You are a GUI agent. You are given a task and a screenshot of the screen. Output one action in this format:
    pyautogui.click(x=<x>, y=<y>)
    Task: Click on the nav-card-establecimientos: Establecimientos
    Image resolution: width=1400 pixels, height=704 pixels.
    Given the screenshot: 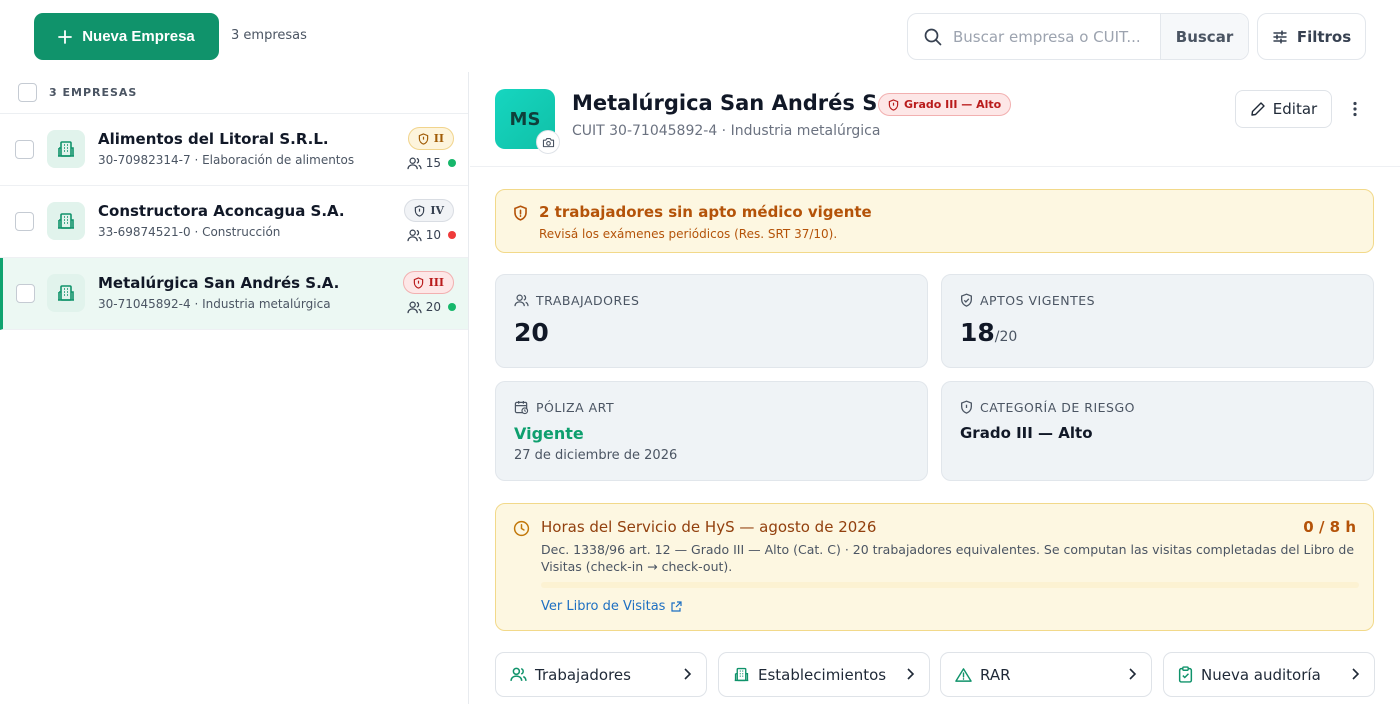 What is the action you would take?
    pyautogui.click(x=824, y=674)
    